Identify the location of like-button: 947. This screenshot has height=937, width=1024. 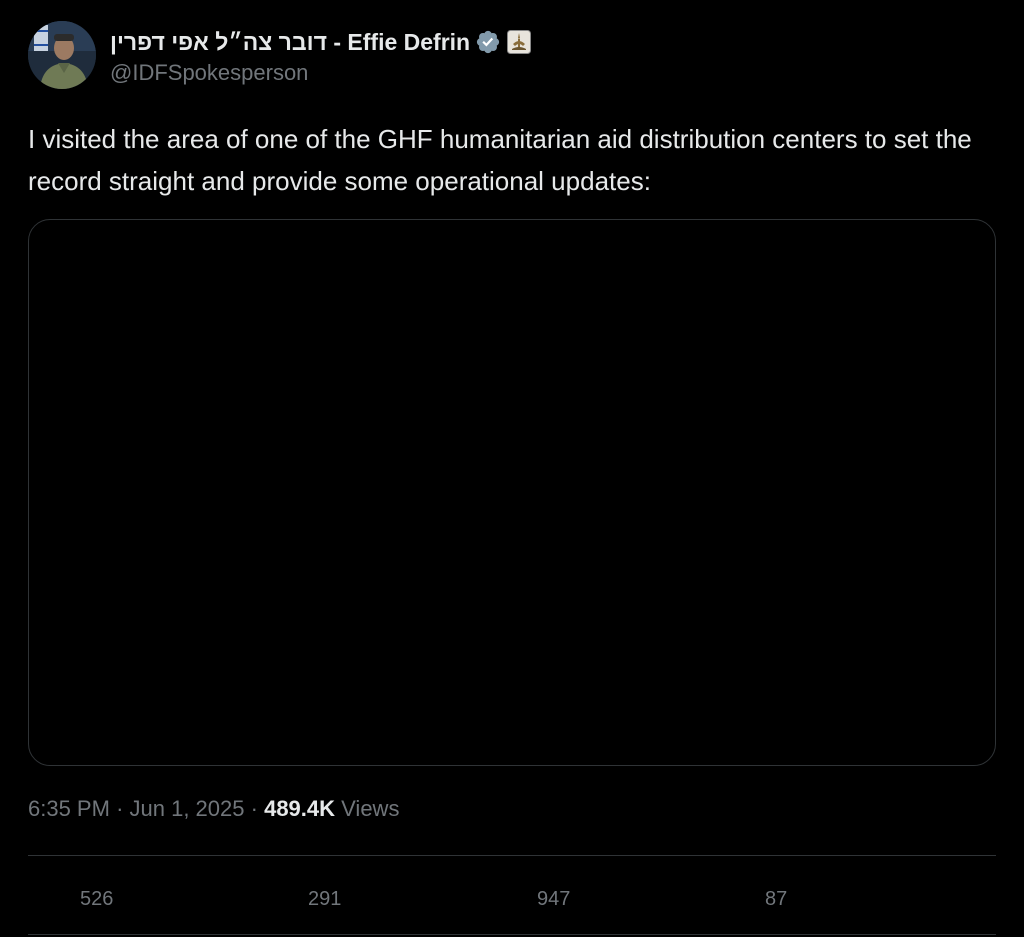
(537, 899).